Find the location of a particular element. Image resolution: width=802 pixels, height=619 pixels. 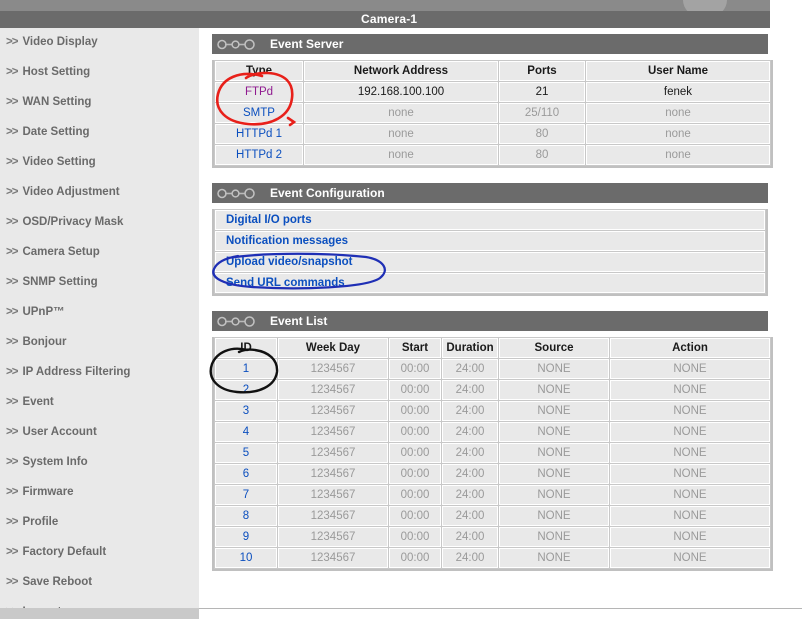

sidebar-item-upnp: >> UPnP™ is located at coordinates (35, 312).